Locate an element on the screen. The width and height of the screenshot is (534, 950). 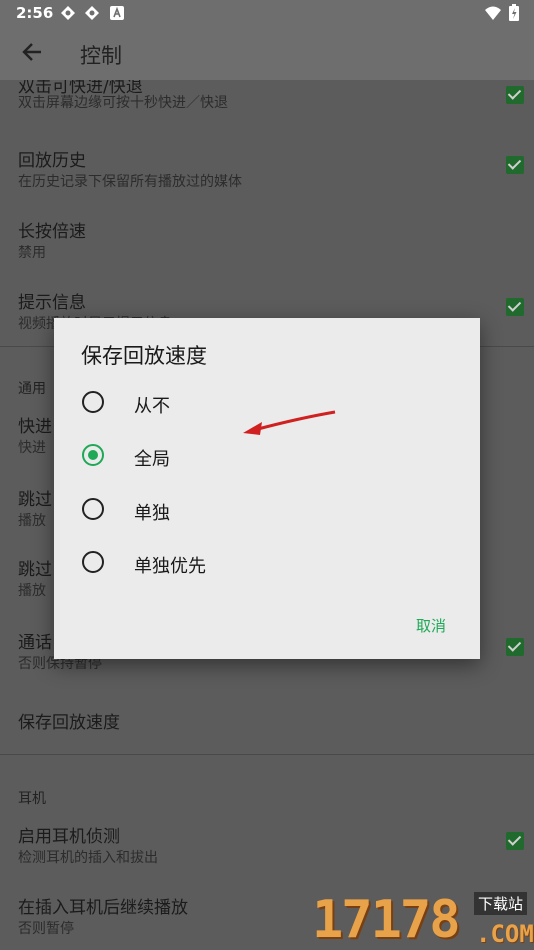
option-individual: 单独 is located at coordinates (270, 510).